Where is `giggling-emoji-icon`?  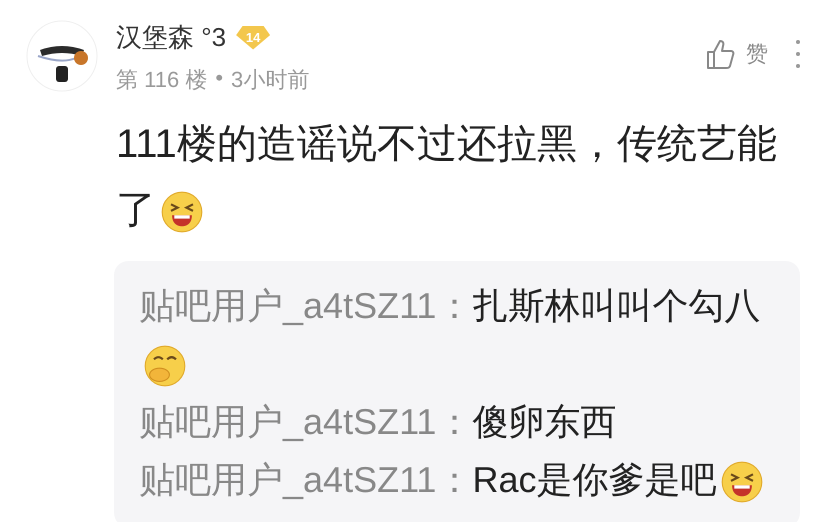
giggling-emoji-icon is located at coordinates (165, 366).